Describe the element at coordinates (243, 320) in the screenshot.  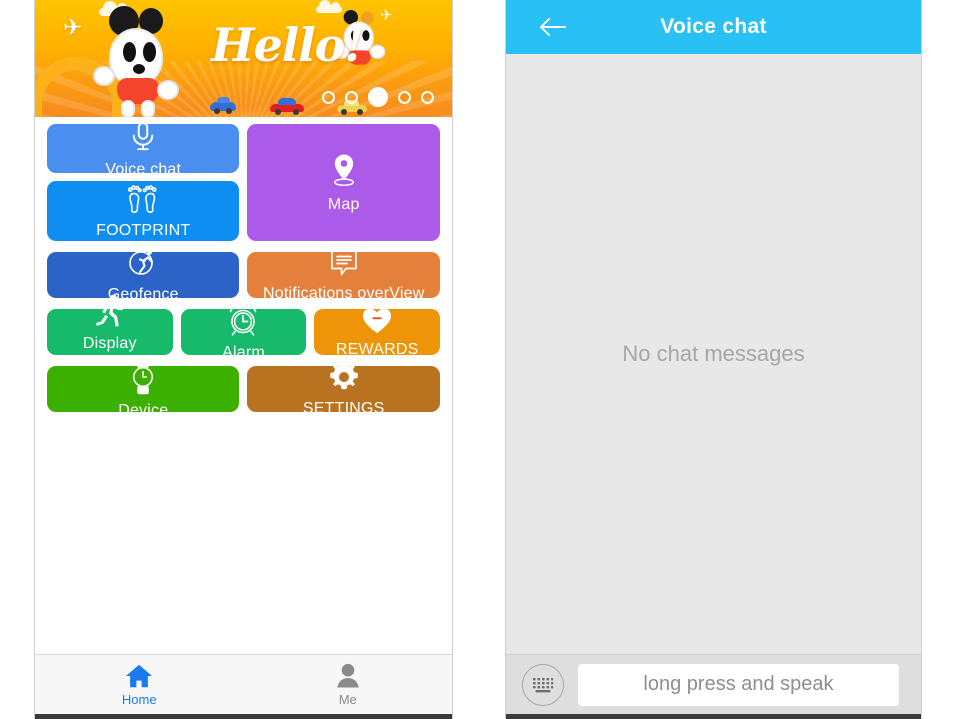
I see `alarm-clock-icon` at that location.